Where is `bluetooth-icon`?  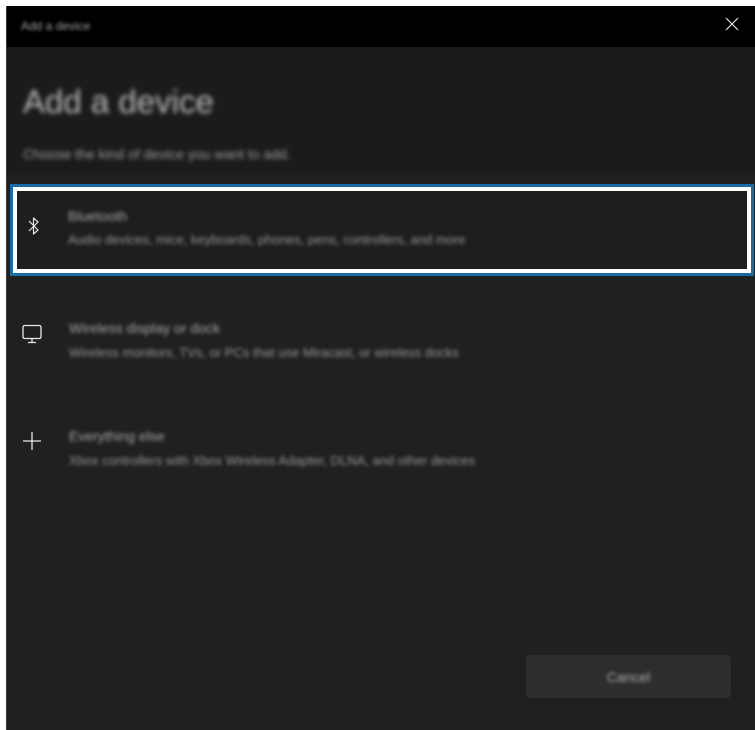
bluetooth-icon is located at coordinates (34, 226).